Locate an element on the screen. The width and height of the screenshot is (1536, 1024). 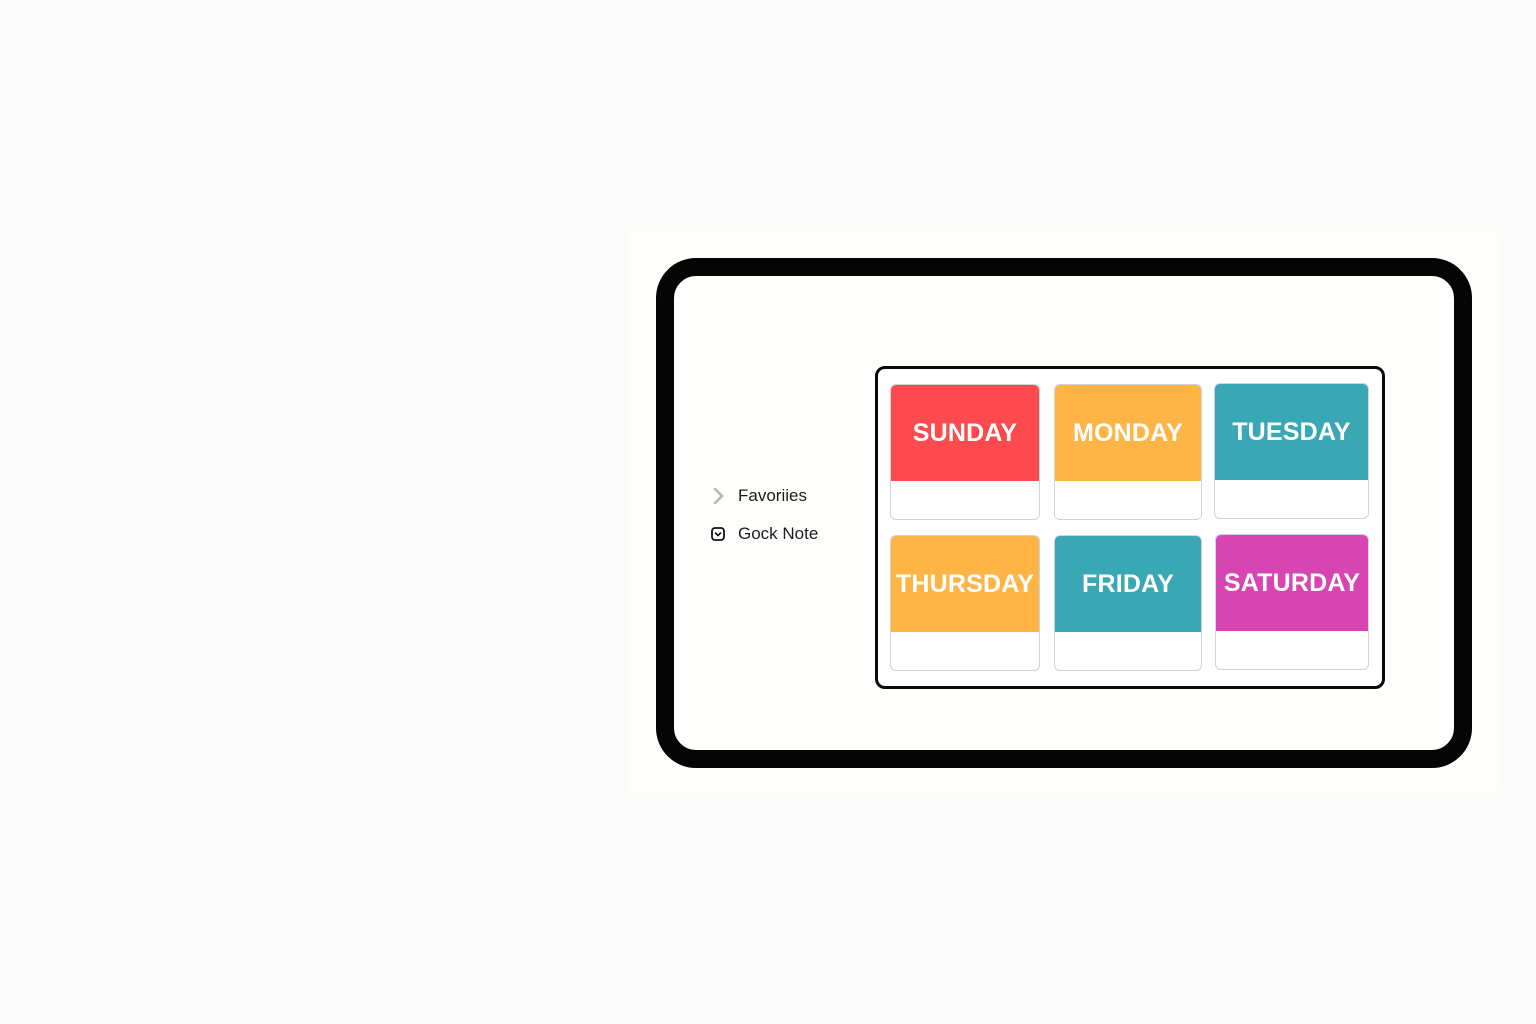
day-card-thursday: THURSDAY is located at coordinates (965, 603).